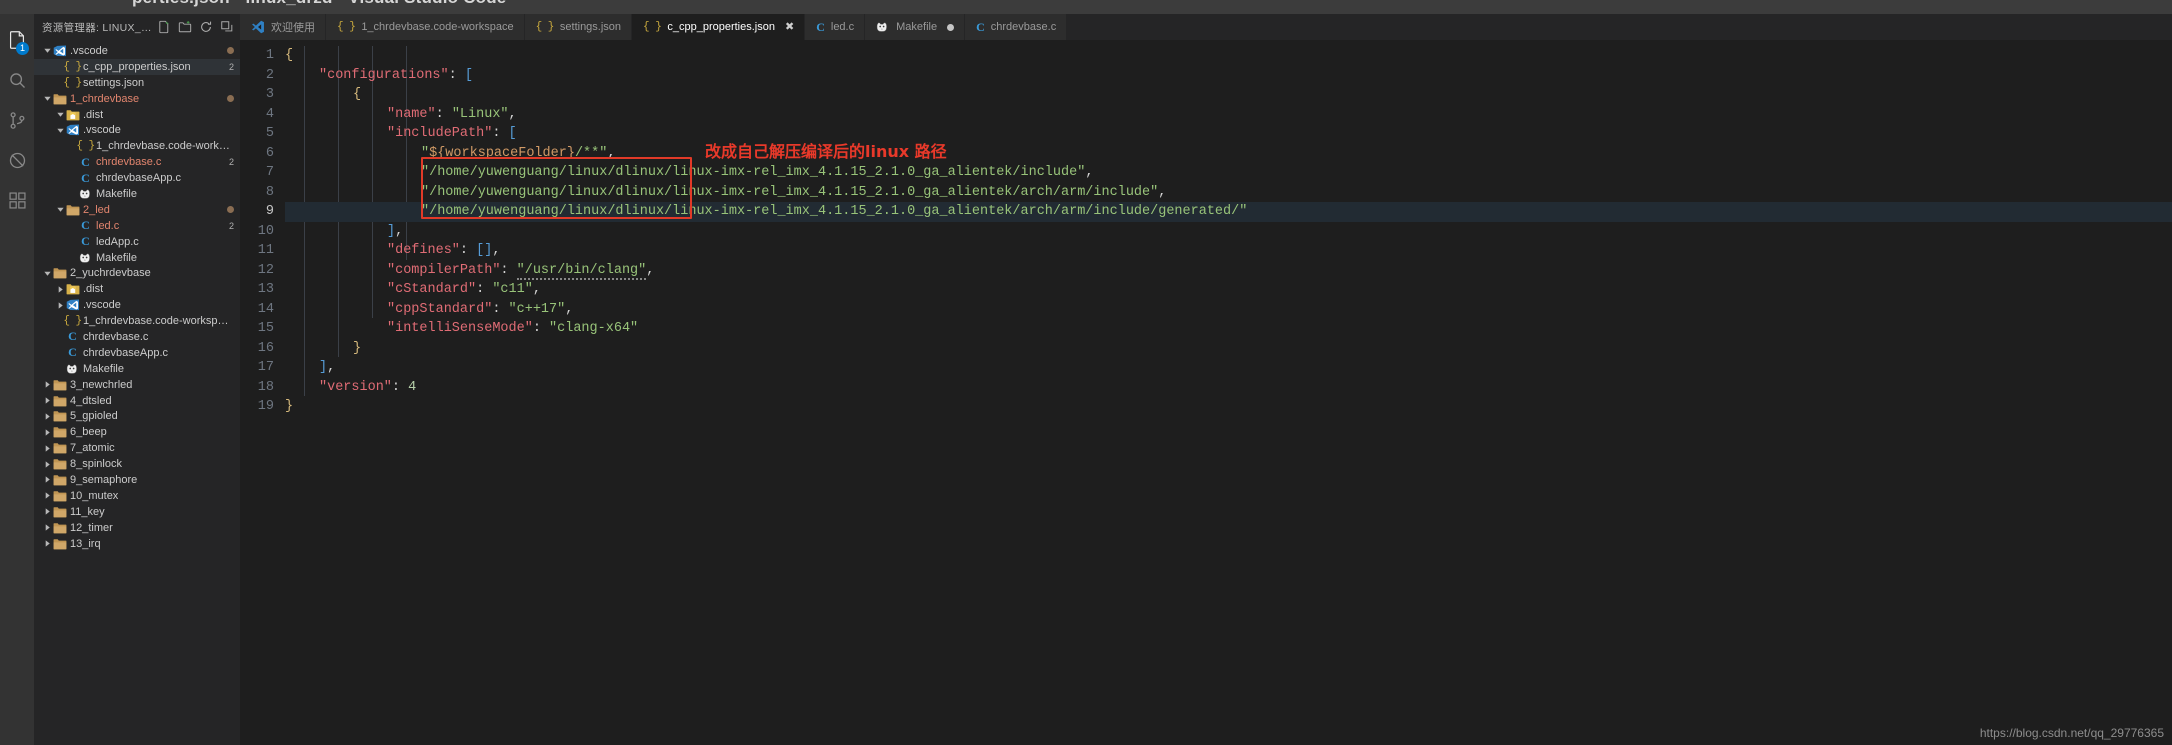 The height and width of the screenshot is (745, 2172). I want to click on code-line: "name": "Linux",, so click(1228, 115).